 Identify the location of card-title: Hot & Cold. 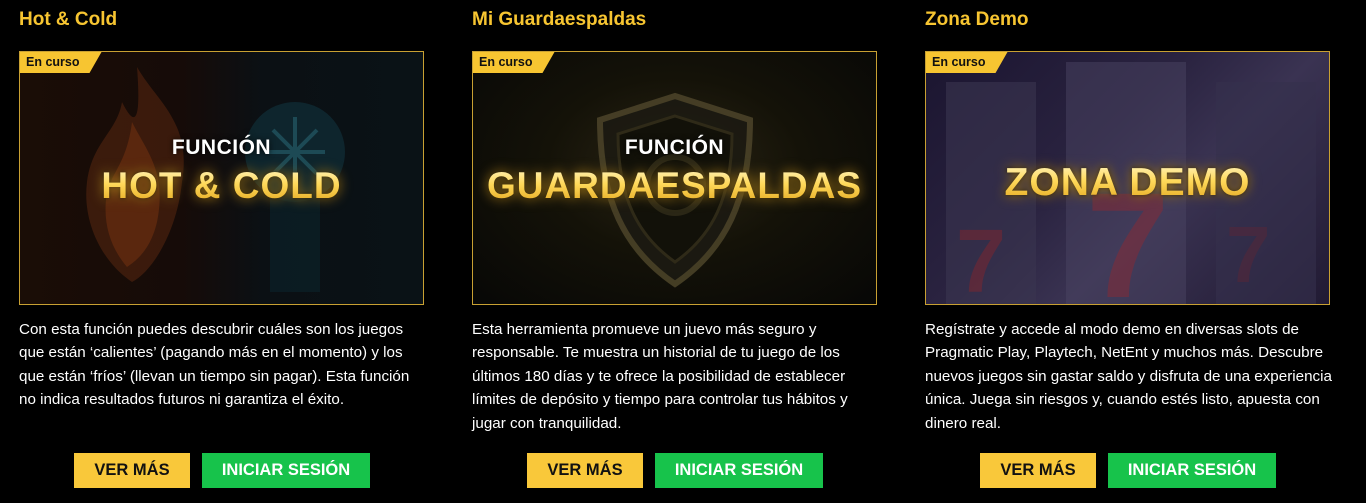
(68, 19).